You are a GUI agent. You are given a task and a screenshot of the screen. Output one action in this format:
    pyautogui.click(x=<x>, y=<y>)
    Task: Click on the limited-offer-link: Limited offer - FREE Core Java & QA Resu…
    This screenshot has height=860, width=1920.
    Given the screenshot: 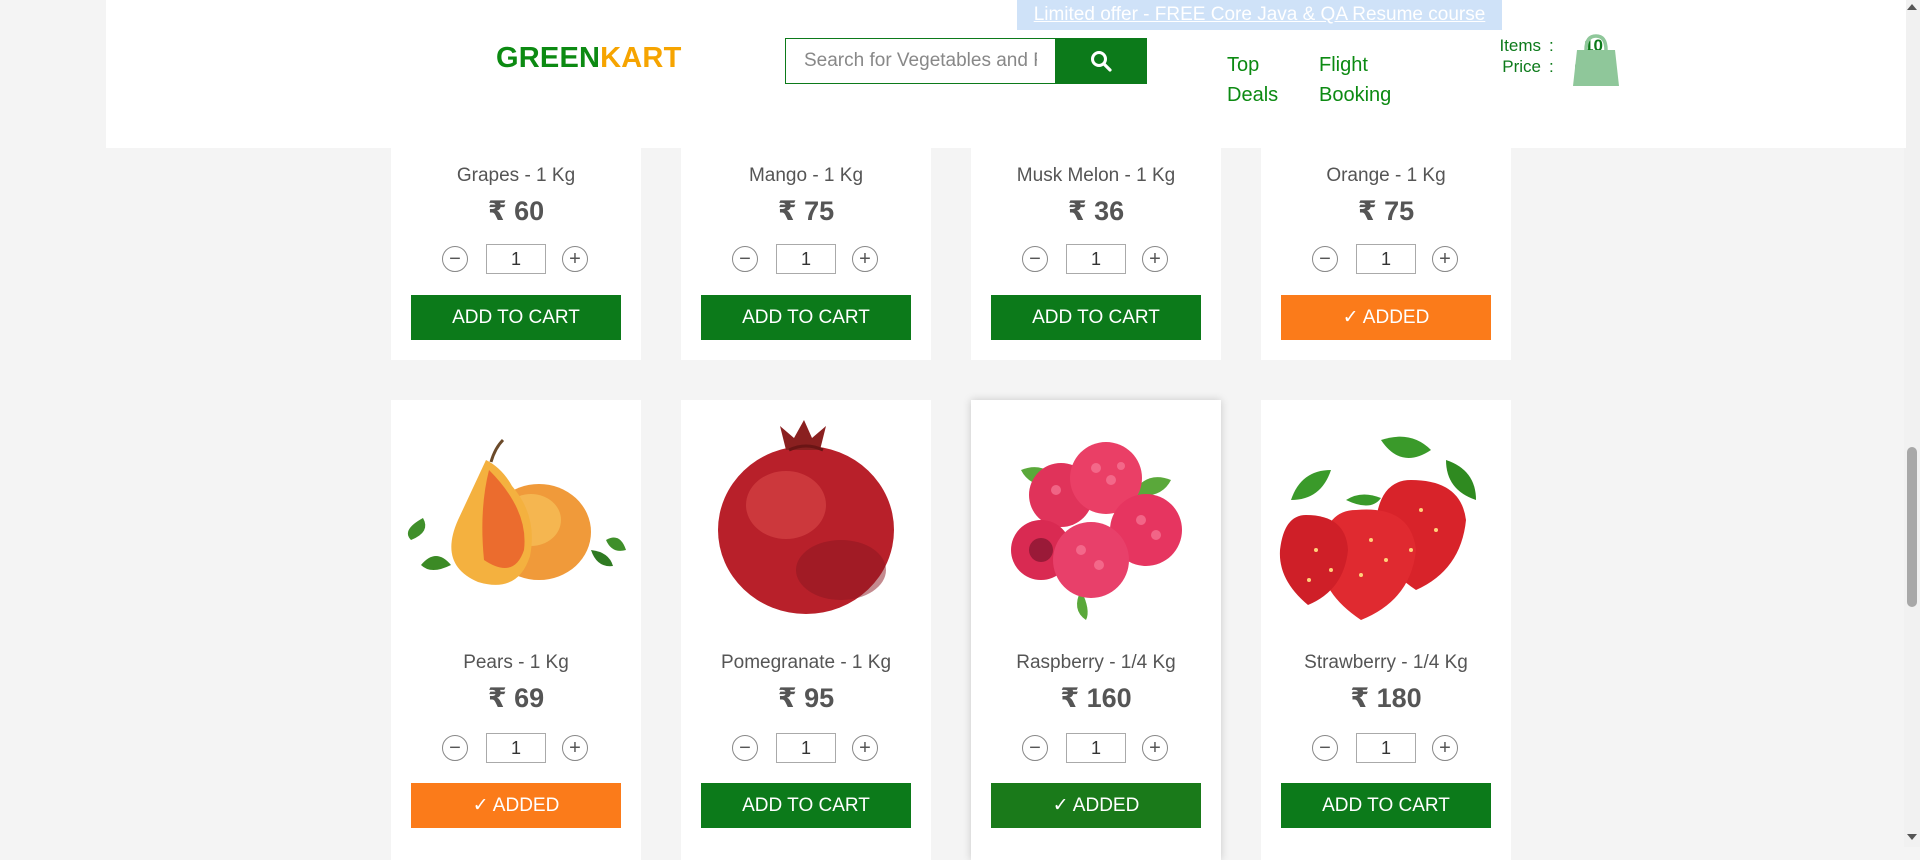 What is the action you would take?
    pyautogui.click(x=1259, y=15)
    